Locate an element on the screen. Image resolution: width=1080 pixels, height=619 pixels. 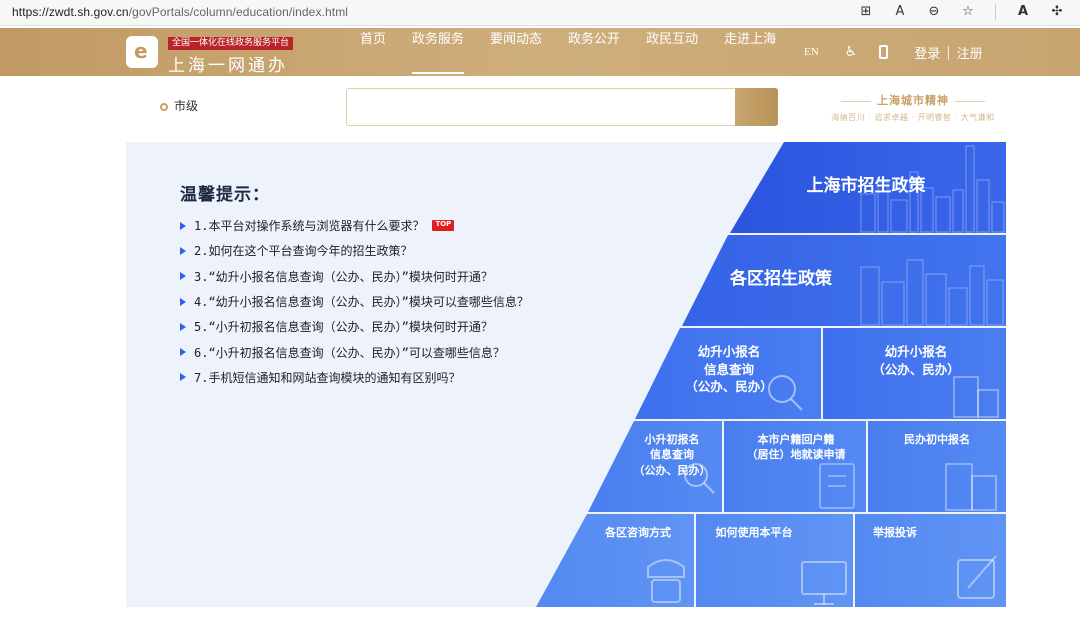
tile-kindergarten-signup: 幼升小报名 （公办、民办） is located at coordinates (916, 360).